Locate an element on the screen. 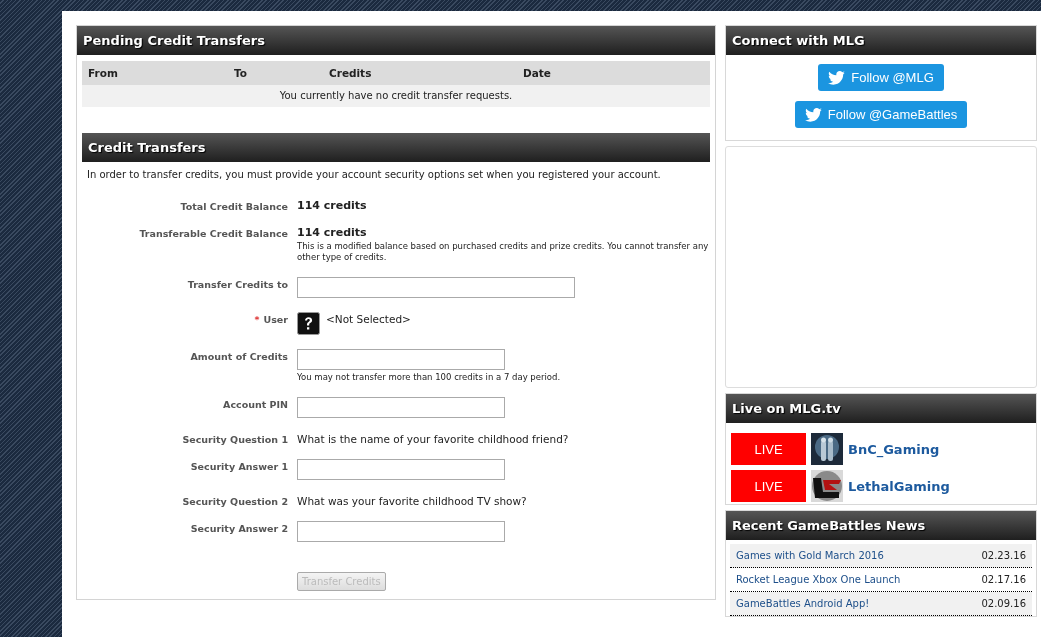 Image resolution: width=1041 pixels, height=637 pixels. field-label: Amount of Credits is located at coordinates (239, 357).